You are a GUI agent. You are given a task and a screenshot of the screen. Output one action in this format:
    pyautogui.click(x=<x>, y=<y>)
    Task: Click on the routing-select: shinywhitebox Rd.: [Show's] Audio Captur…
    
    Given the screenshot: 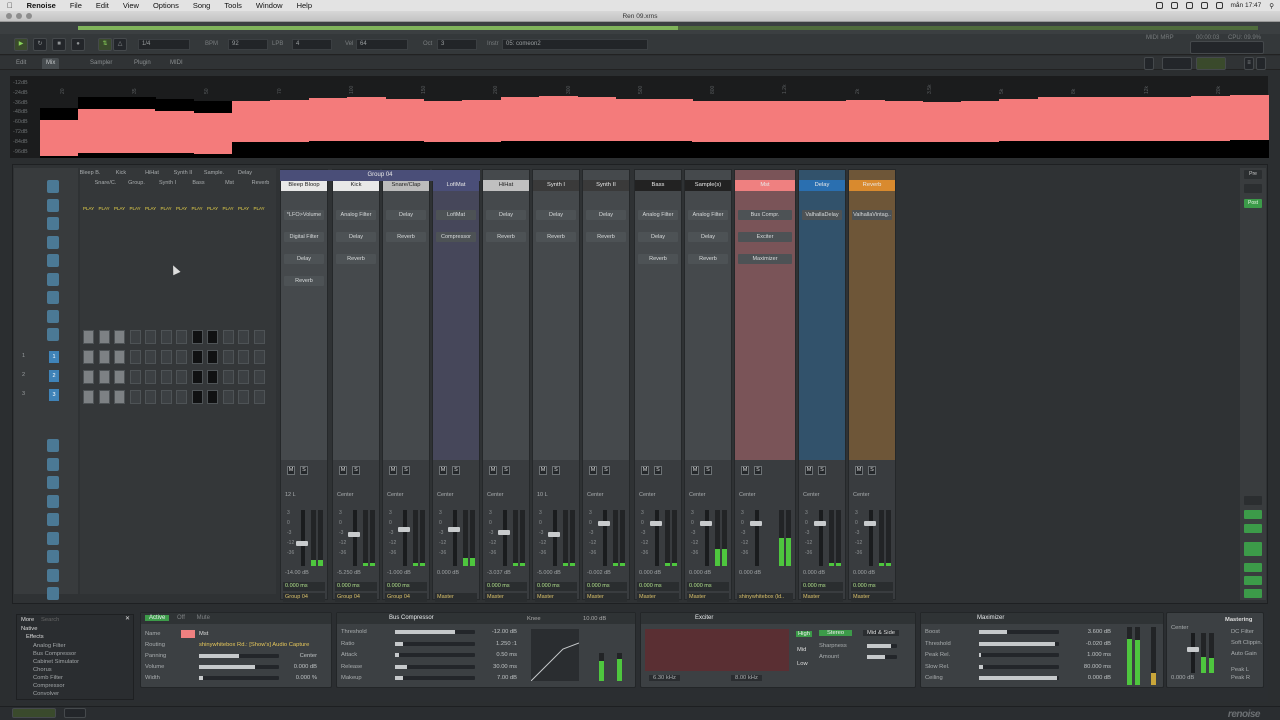 What is the action you would take?
    pyautogui.click(x=254, y=645)
    